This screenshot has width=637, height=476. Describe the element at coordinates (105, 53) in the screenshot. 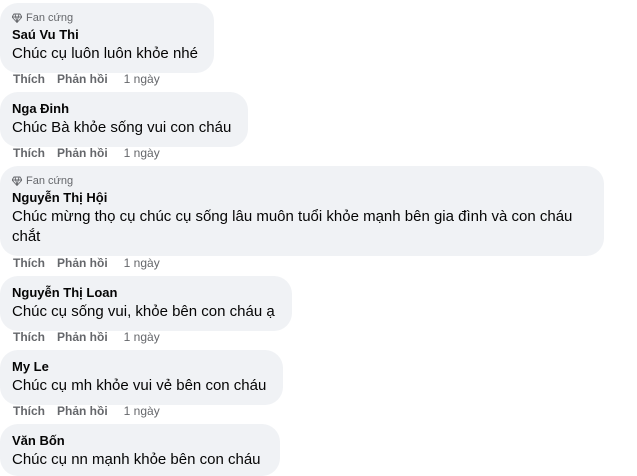

I see `comment-text: Chúc cụ luôn luôn khỏe nhé` at that location.